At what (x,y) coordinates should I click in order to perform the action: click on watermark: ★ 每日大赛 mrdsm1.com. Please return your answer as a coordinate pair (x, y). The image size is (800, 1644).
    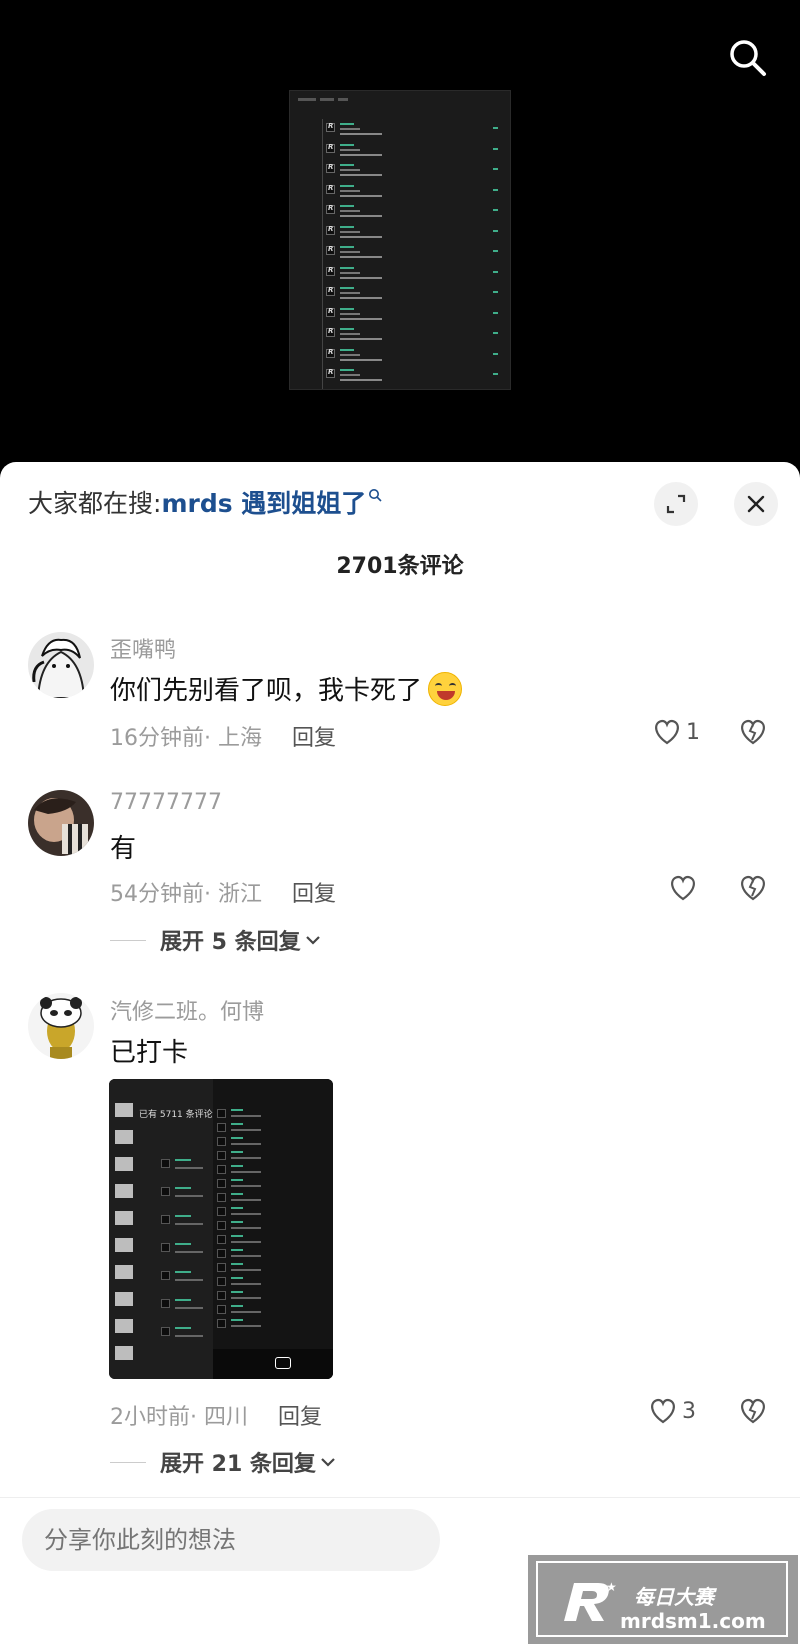
    Looking at the image, I should click on (663, 1599).